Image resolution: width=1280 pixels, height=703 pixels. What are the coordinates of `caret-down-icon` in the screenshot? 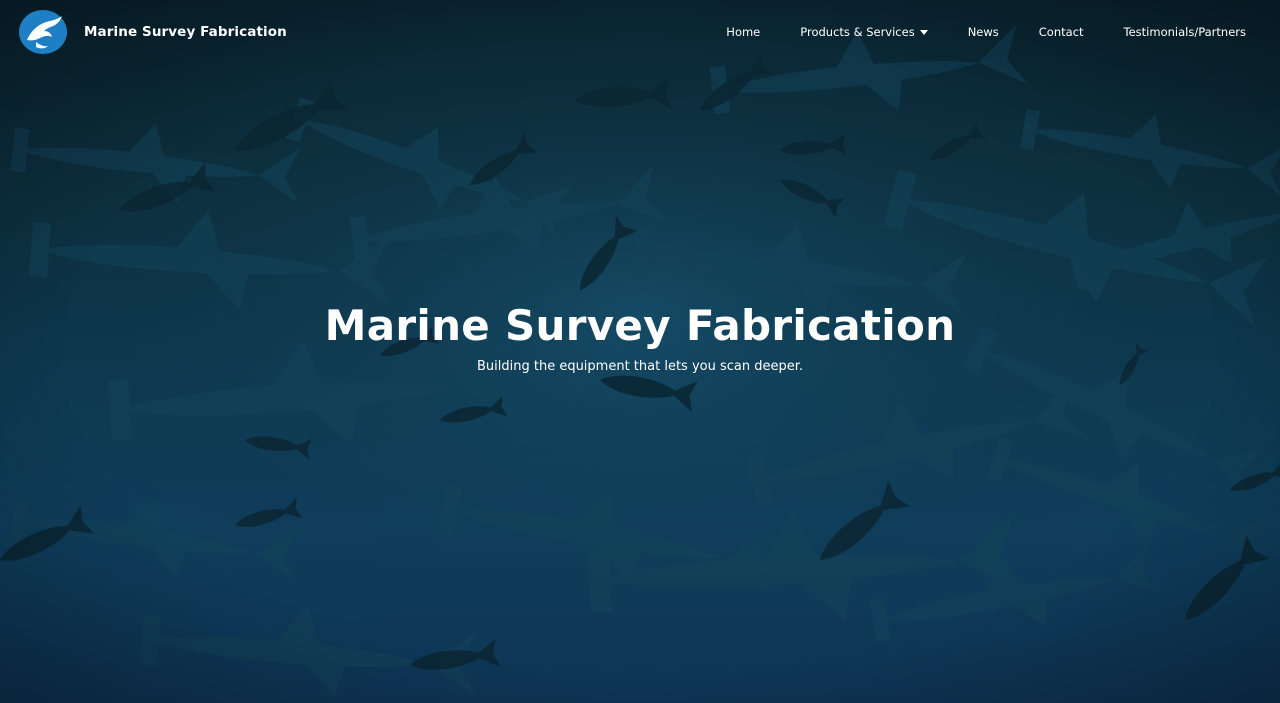 It's located at (923, 32).